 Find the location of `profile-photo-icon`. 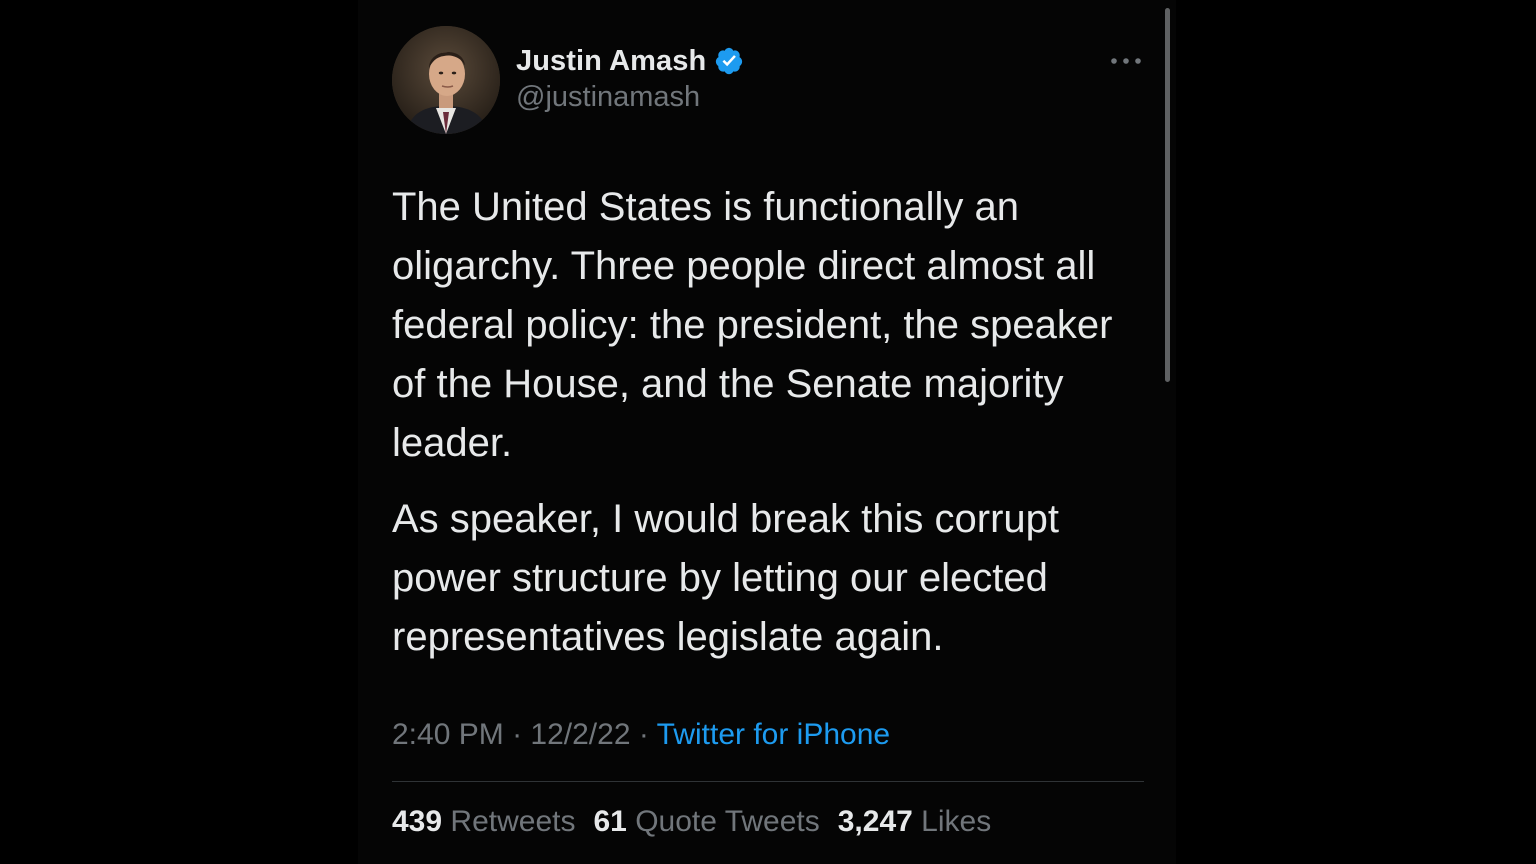

profile-photo-icon is located at coordinates (446, 80).